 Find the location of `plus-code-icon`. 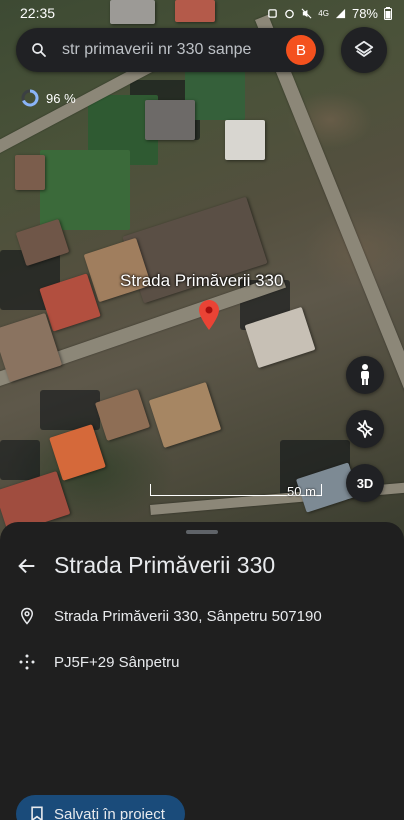

plus-code-icon is located at coordinates (27, 662).